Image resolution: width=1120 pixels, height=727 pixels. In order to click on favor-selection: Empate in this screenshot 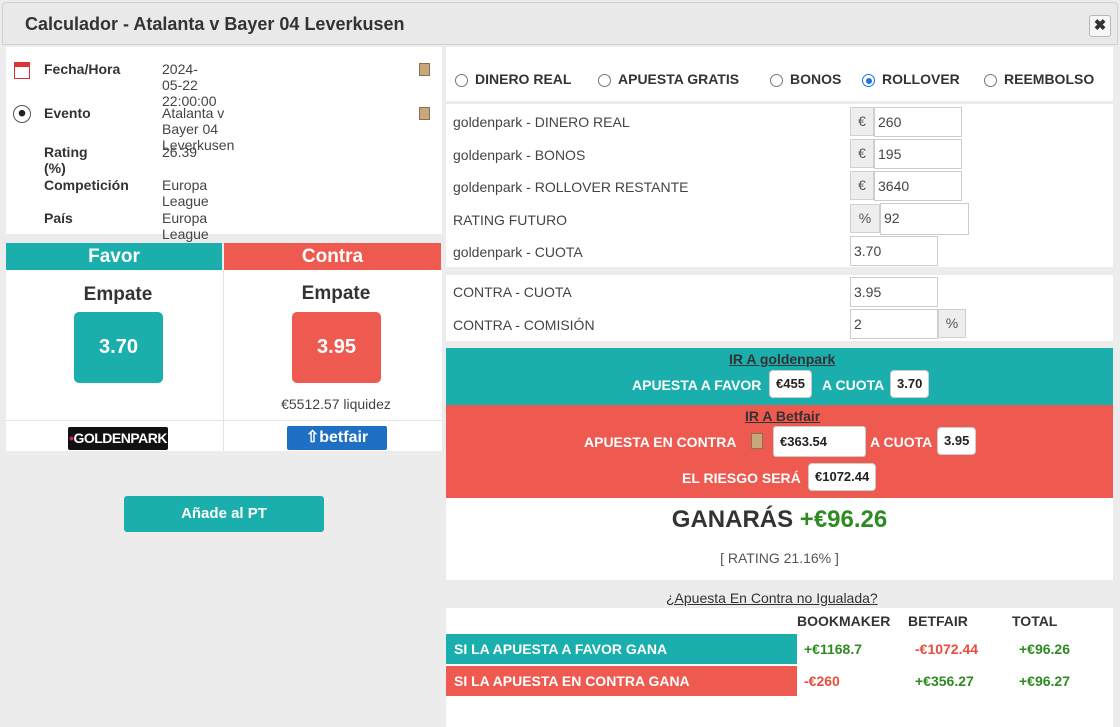, I will do `click(118, 294)`.